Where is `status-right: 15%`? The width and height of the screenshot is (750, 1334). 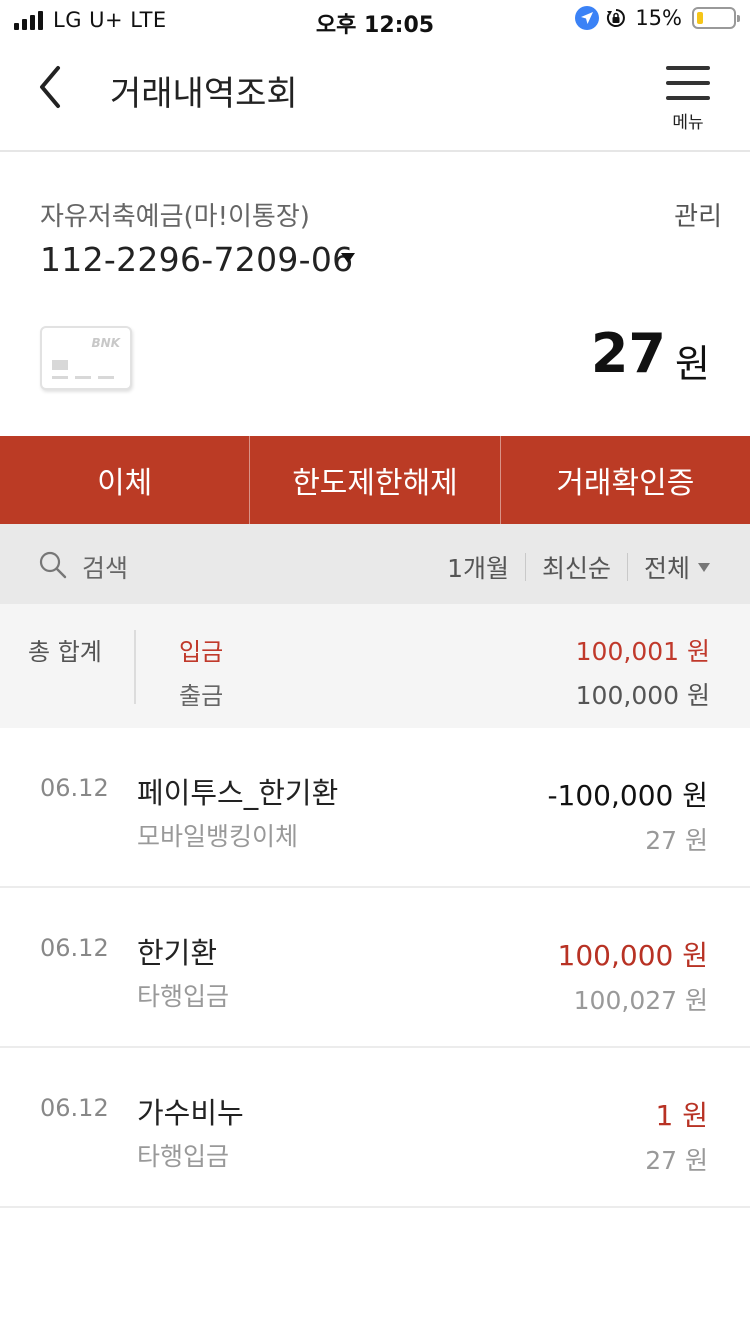 status-right: 15% is located at coordinates (657, 18).